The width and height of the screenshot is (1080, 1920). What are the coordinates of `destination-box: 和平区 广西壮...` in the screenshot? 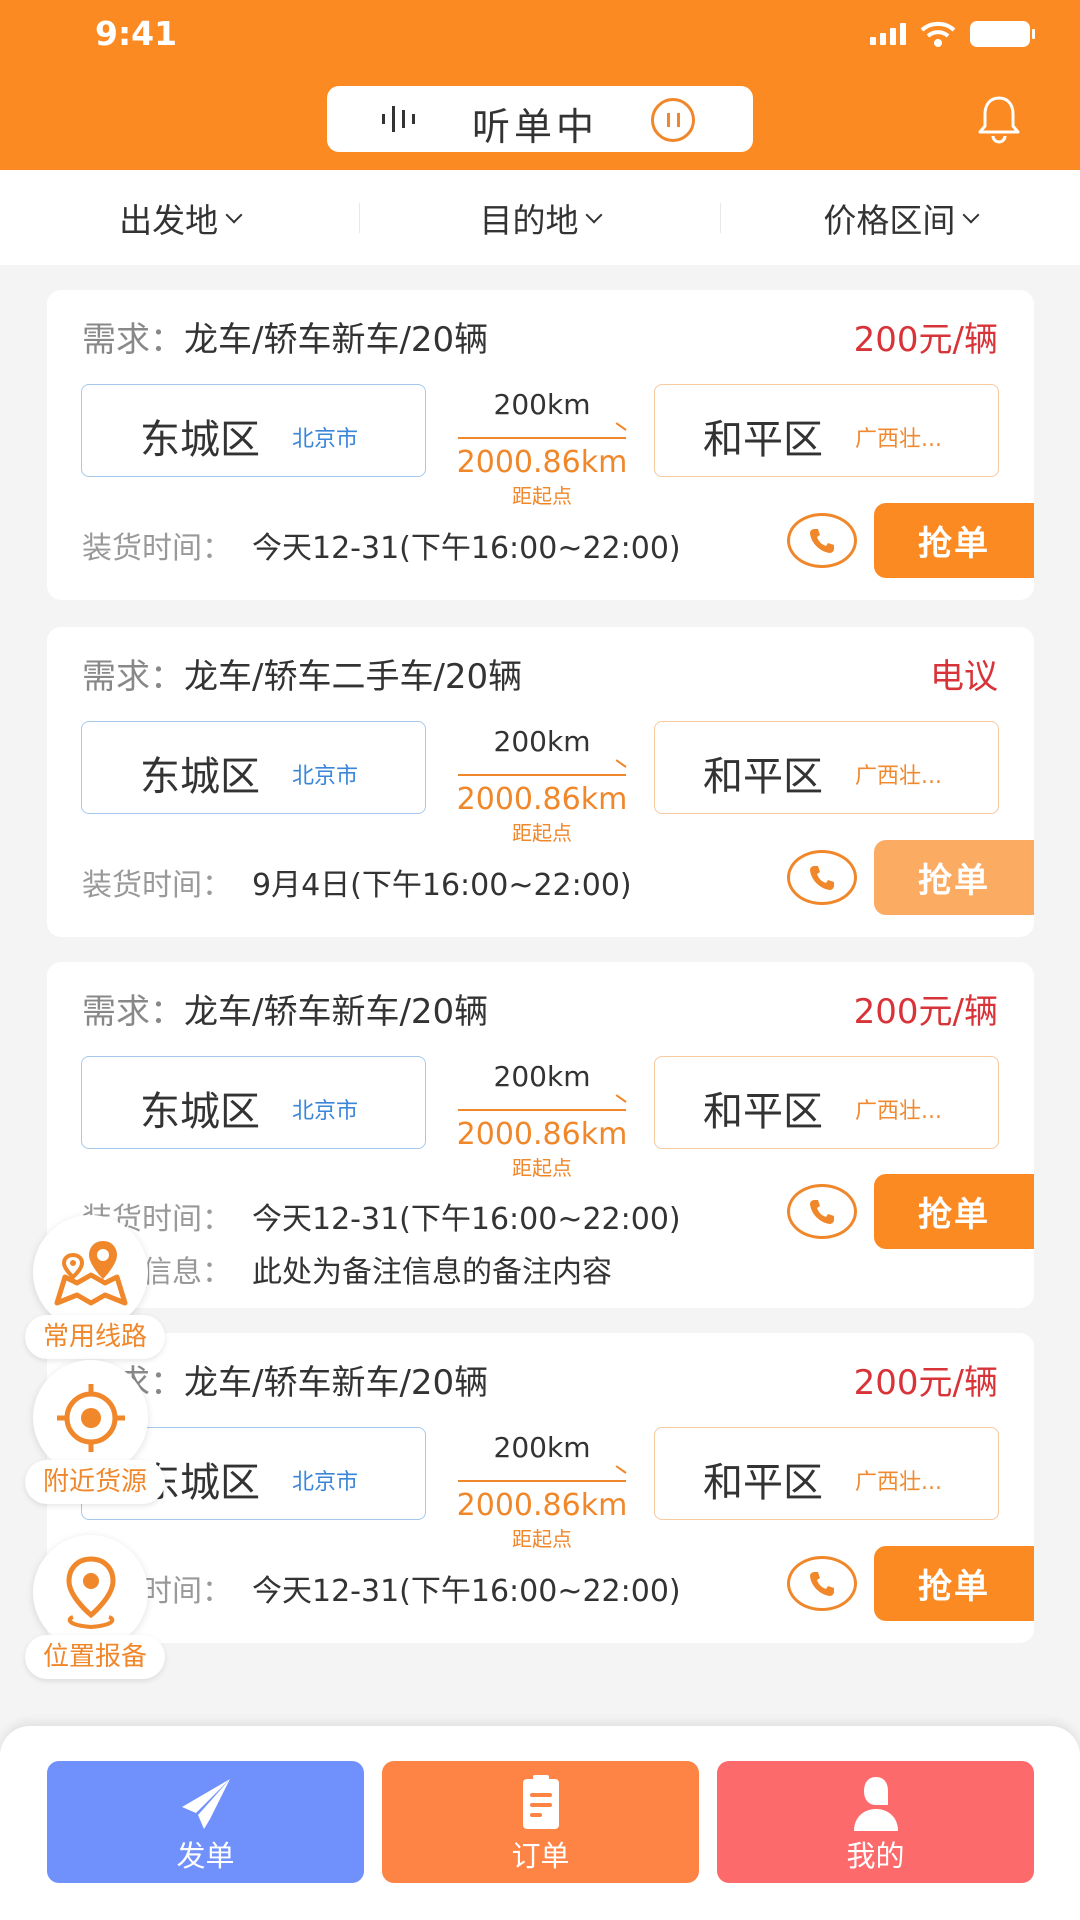 It's located at (826, 1102).